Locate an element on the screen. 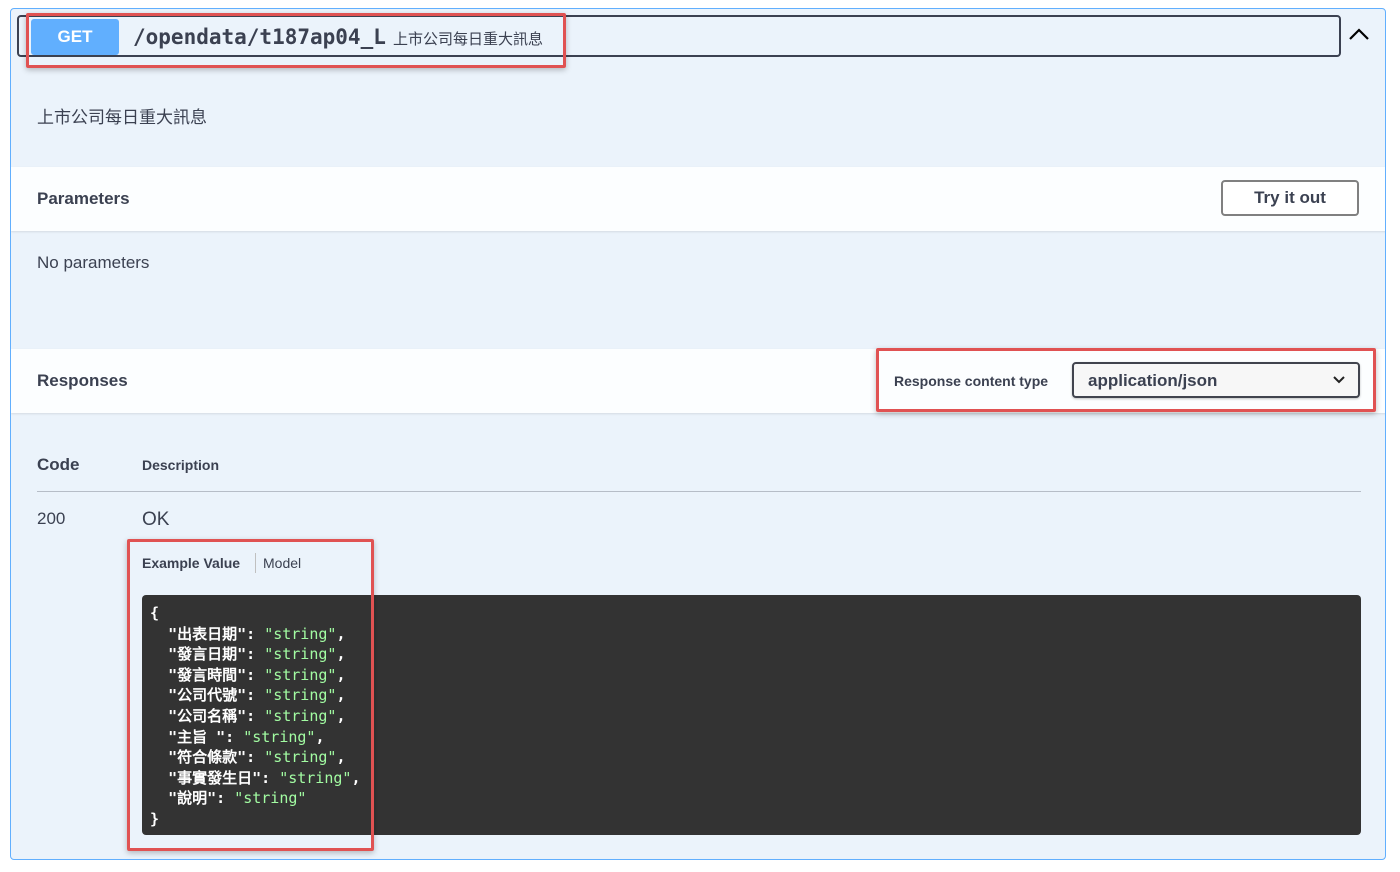 The width and height of the screenshot is (1400, 872). parameters-header: Parameters Try it out is located at coordinates (698, 199).